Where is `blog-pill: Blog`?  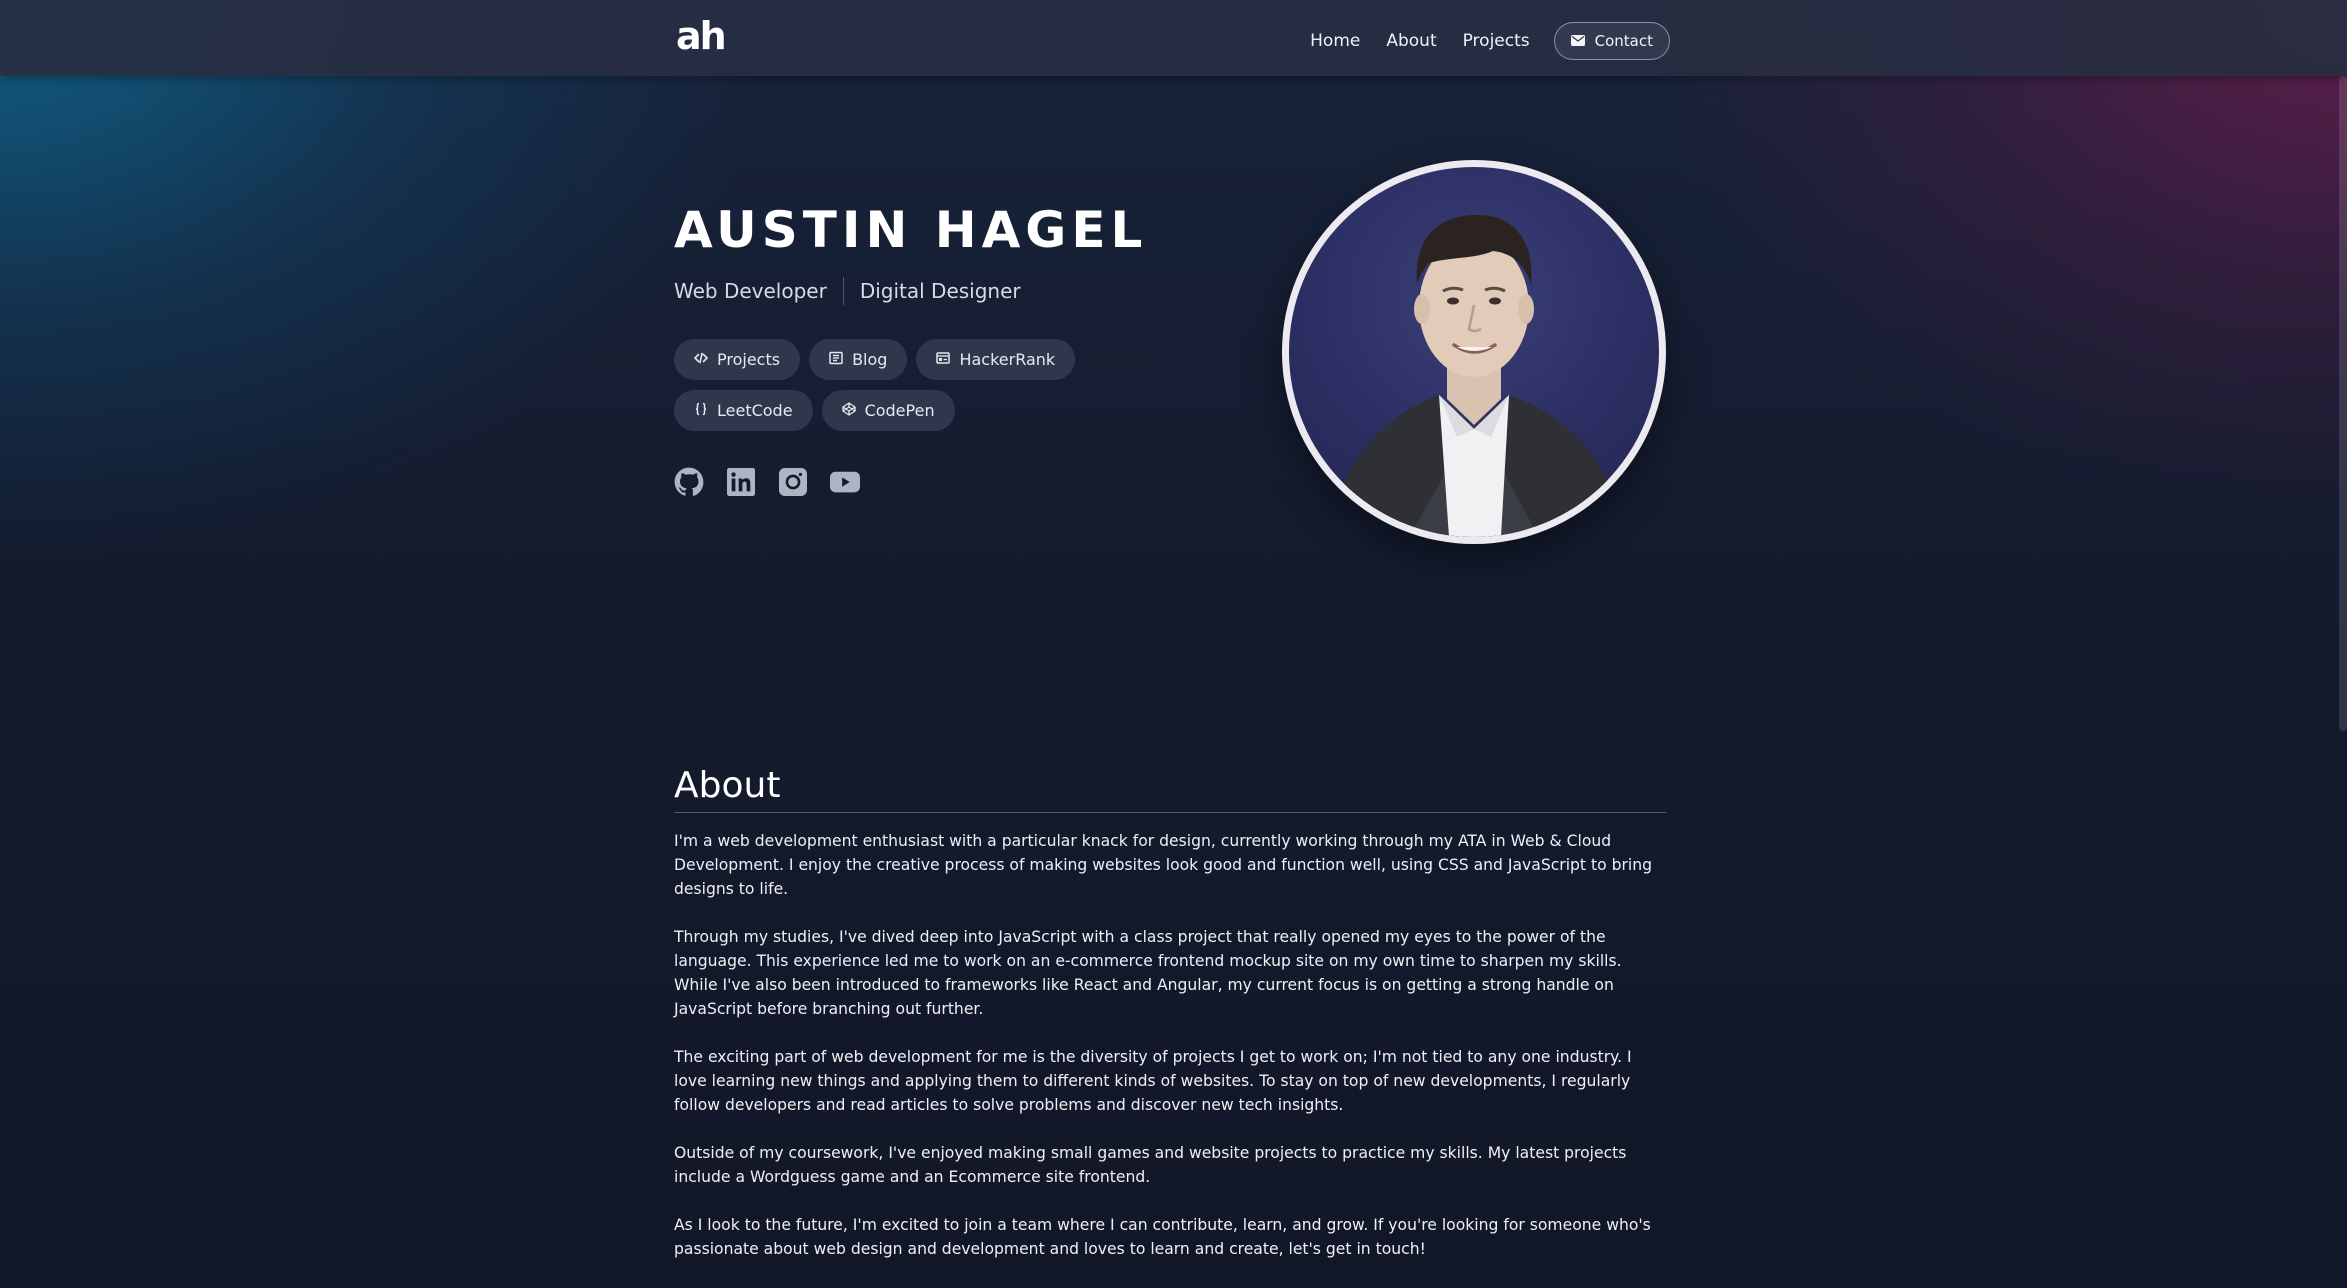 blog-pill: Blog is located at coordinates (858, 359).